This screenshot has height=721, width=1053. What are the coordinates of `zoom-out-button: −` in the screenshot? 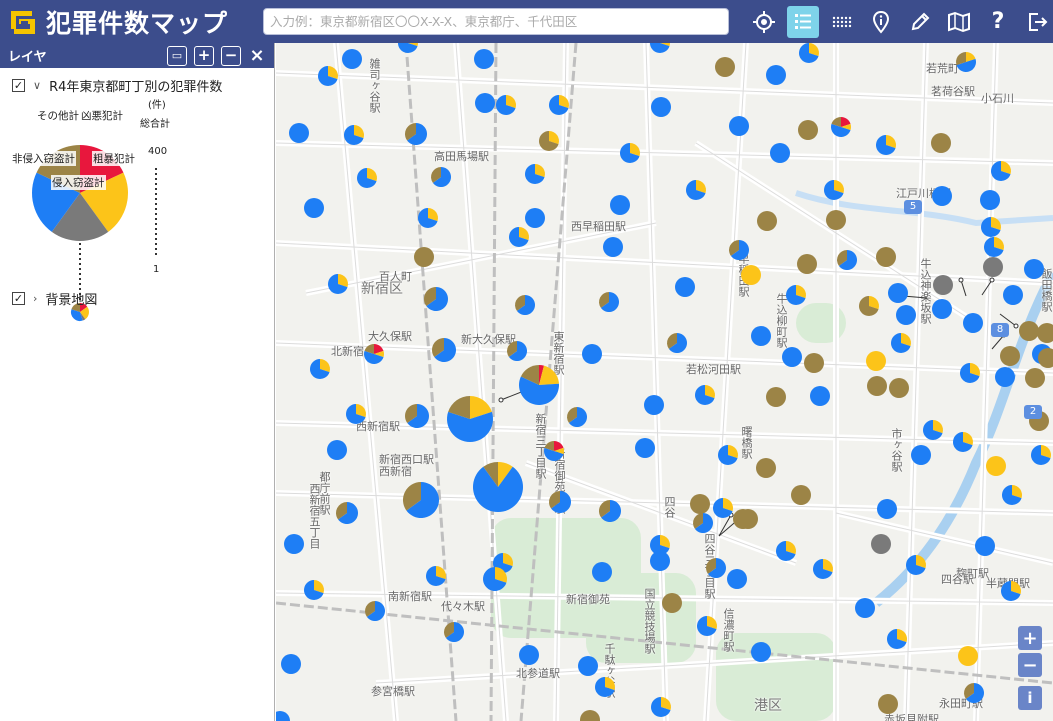 It's located at (1030, 665).